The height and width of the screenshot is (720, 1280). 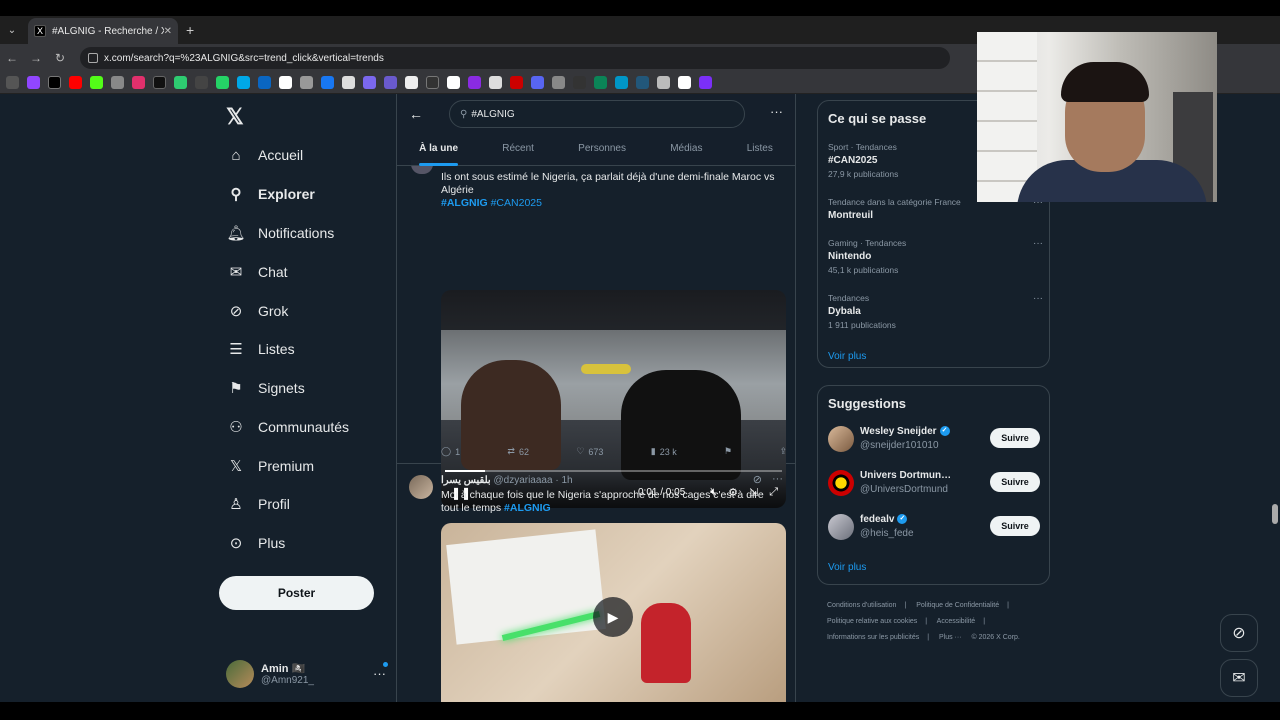 What do you see at coordinates (950, 637) in the screenshot?
I see `footer-link: Plus ···` at bounding box center [950, 637].